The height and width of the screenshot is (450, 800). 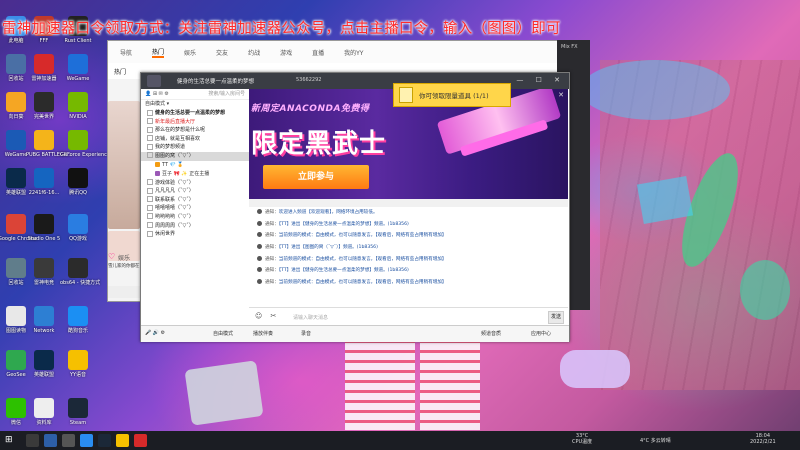 I want to click on desktop-icon: WeGame, so click(x=78, y=68).